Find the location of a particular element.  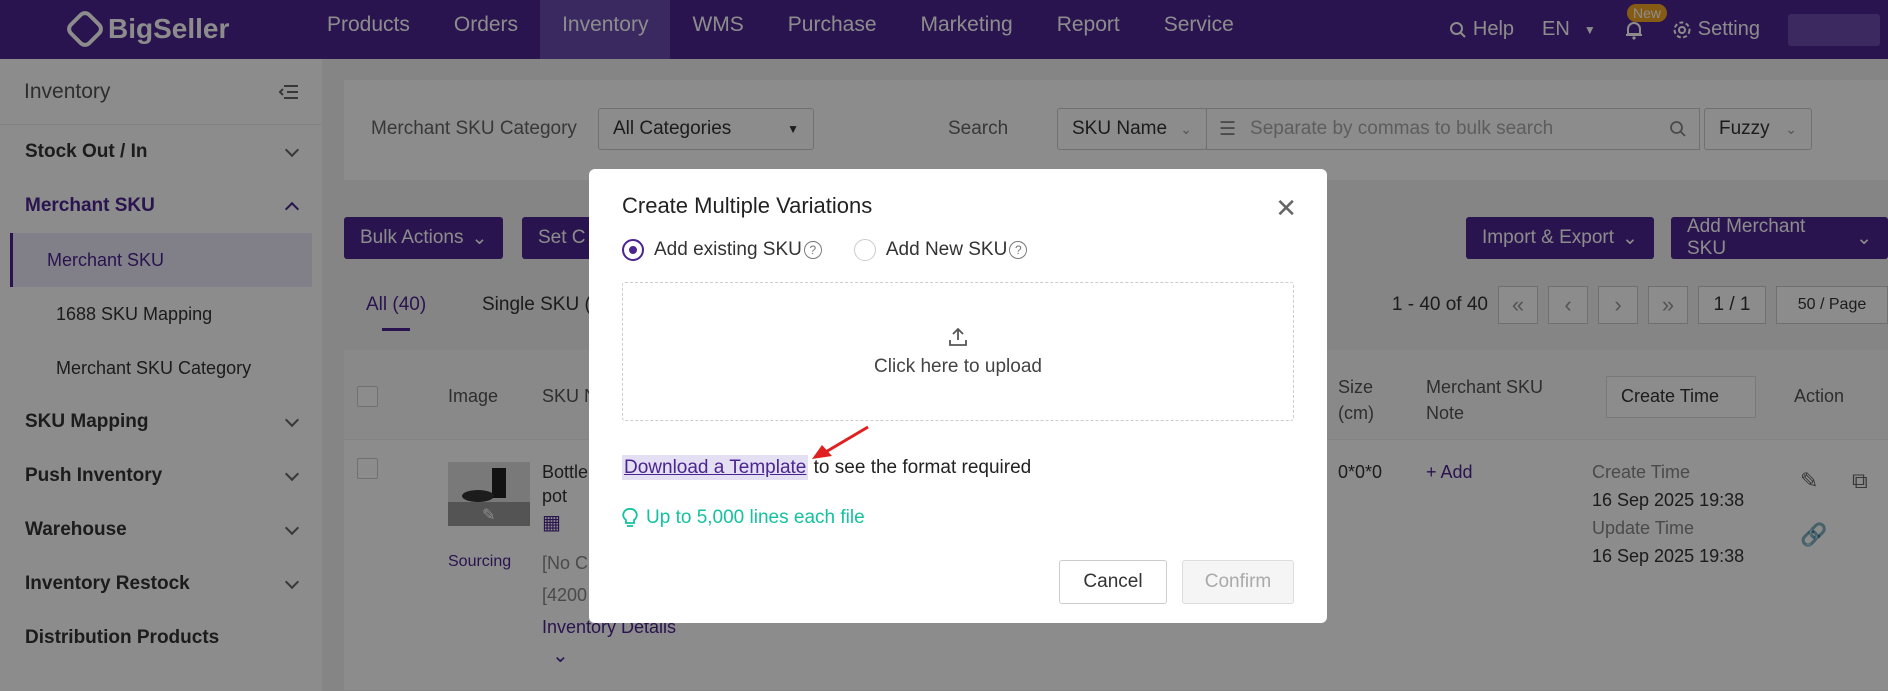

red-annotation-arrow is located at coordinates (840, 442).